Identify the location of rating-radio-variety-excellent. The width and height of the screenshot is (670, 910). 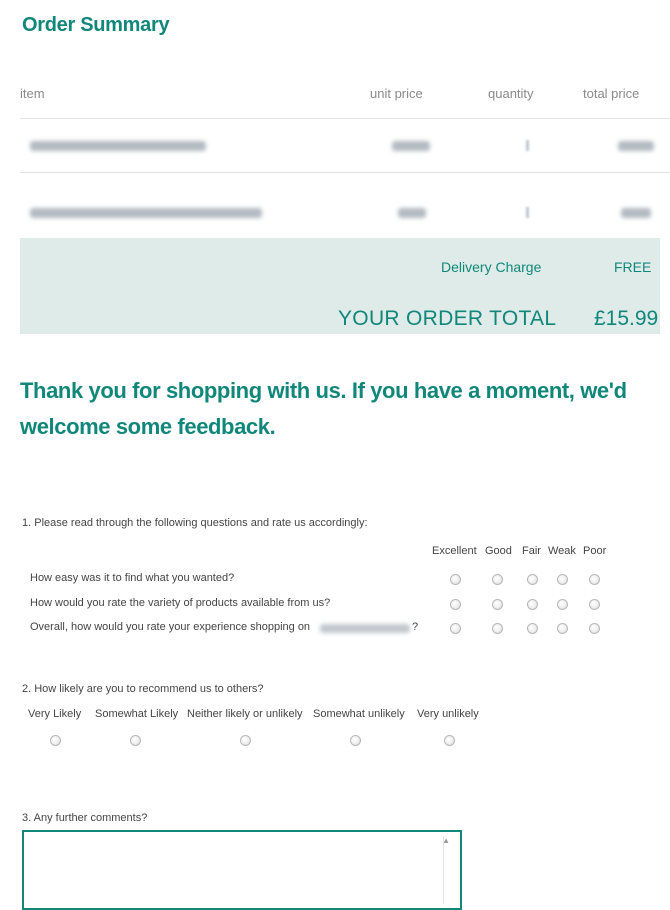
(455, 604).